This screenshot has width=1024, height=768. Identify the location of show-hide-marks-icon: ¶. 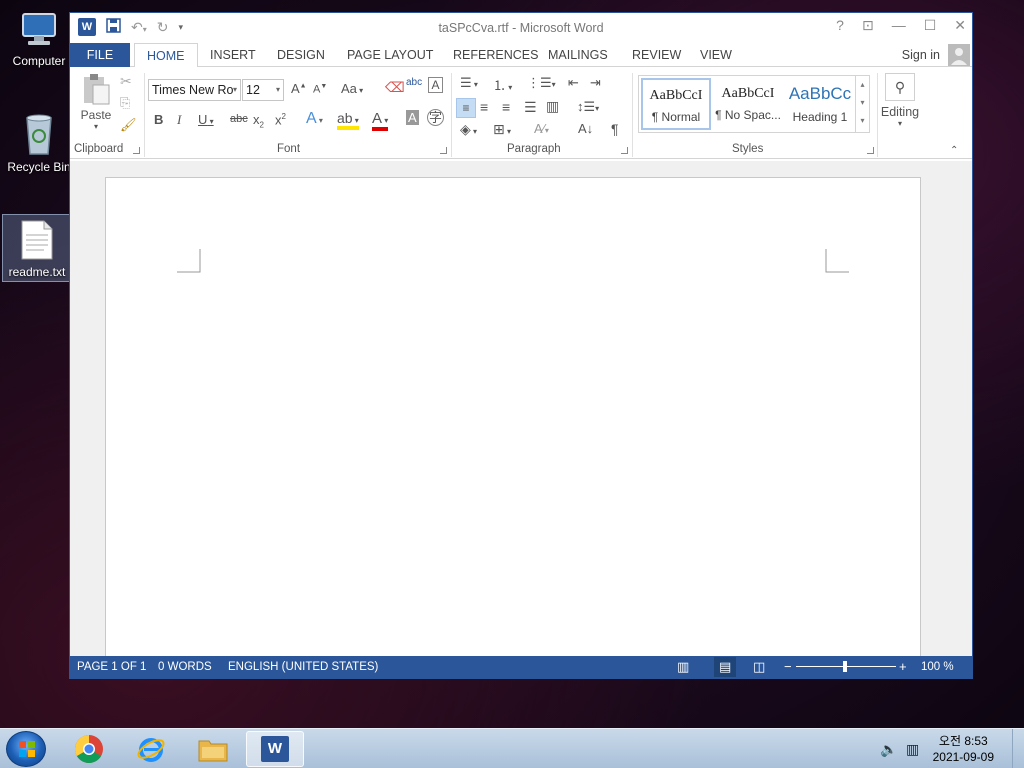
(615, 129).